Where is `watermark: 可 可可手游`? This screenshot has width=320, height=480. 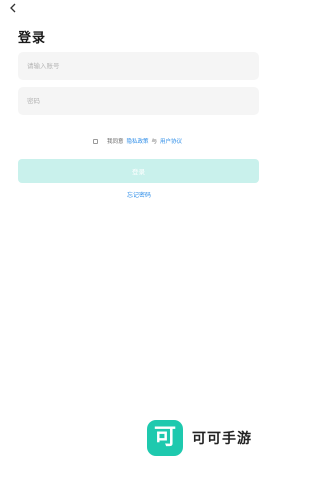
watermark: 可 可可手游 is located at coordinates (199, 438).